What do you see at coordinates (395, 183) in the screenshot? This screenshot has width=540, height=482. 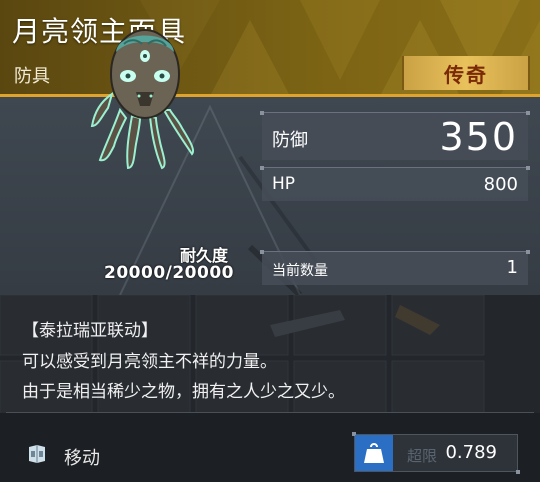 I see `hp-stat: HP 800` at bounding box center [395, 183].